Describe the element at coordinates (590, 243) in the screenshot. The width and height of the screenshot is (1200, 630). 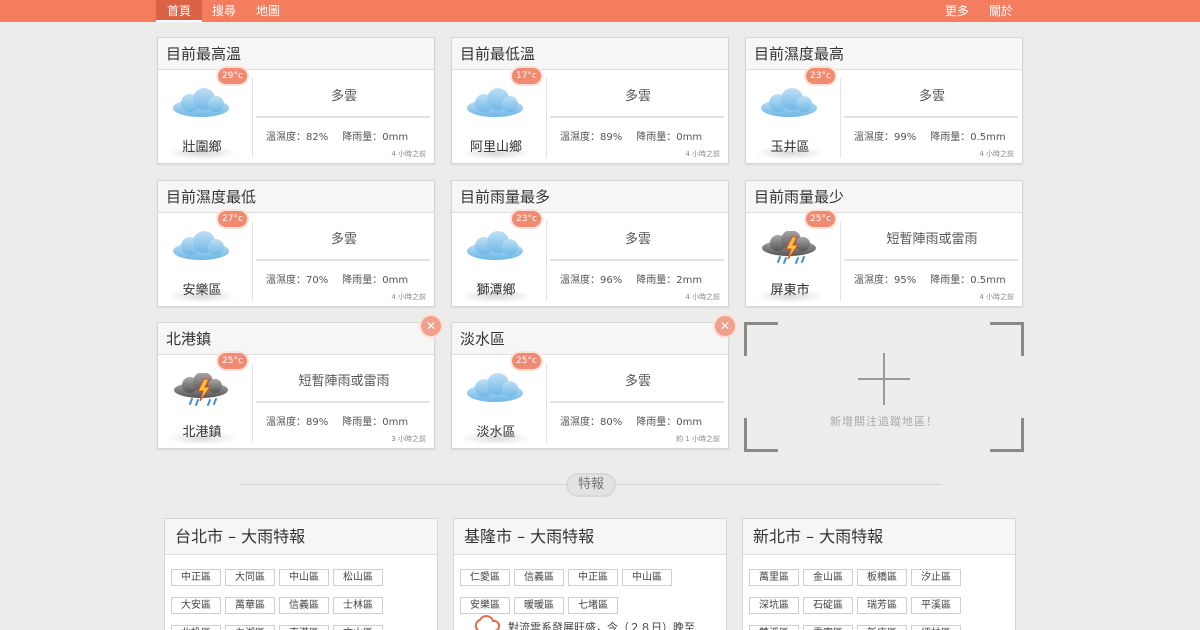
I see `weather-card: 目前雨量最多 23°c 獅潭鄉 多雲 溫濕度：96% 降雨量：2mm 4 小時之前` at that location.